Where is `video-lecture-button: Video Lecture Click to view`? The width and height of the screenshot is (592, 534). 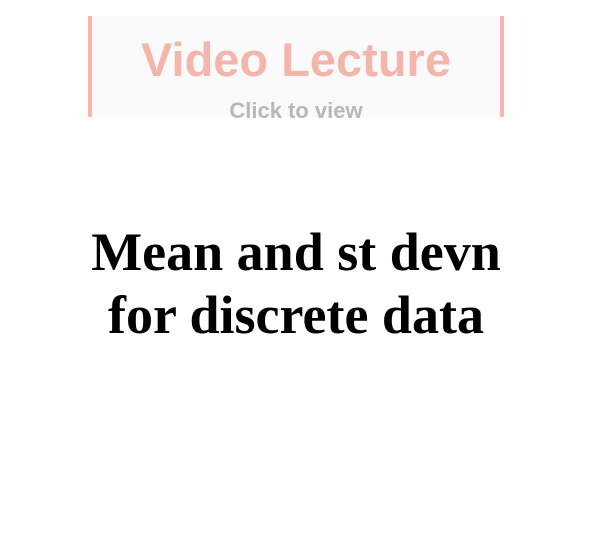 video-lecture-button: Video Lecture Click to view is located at coordinates (296, 69).